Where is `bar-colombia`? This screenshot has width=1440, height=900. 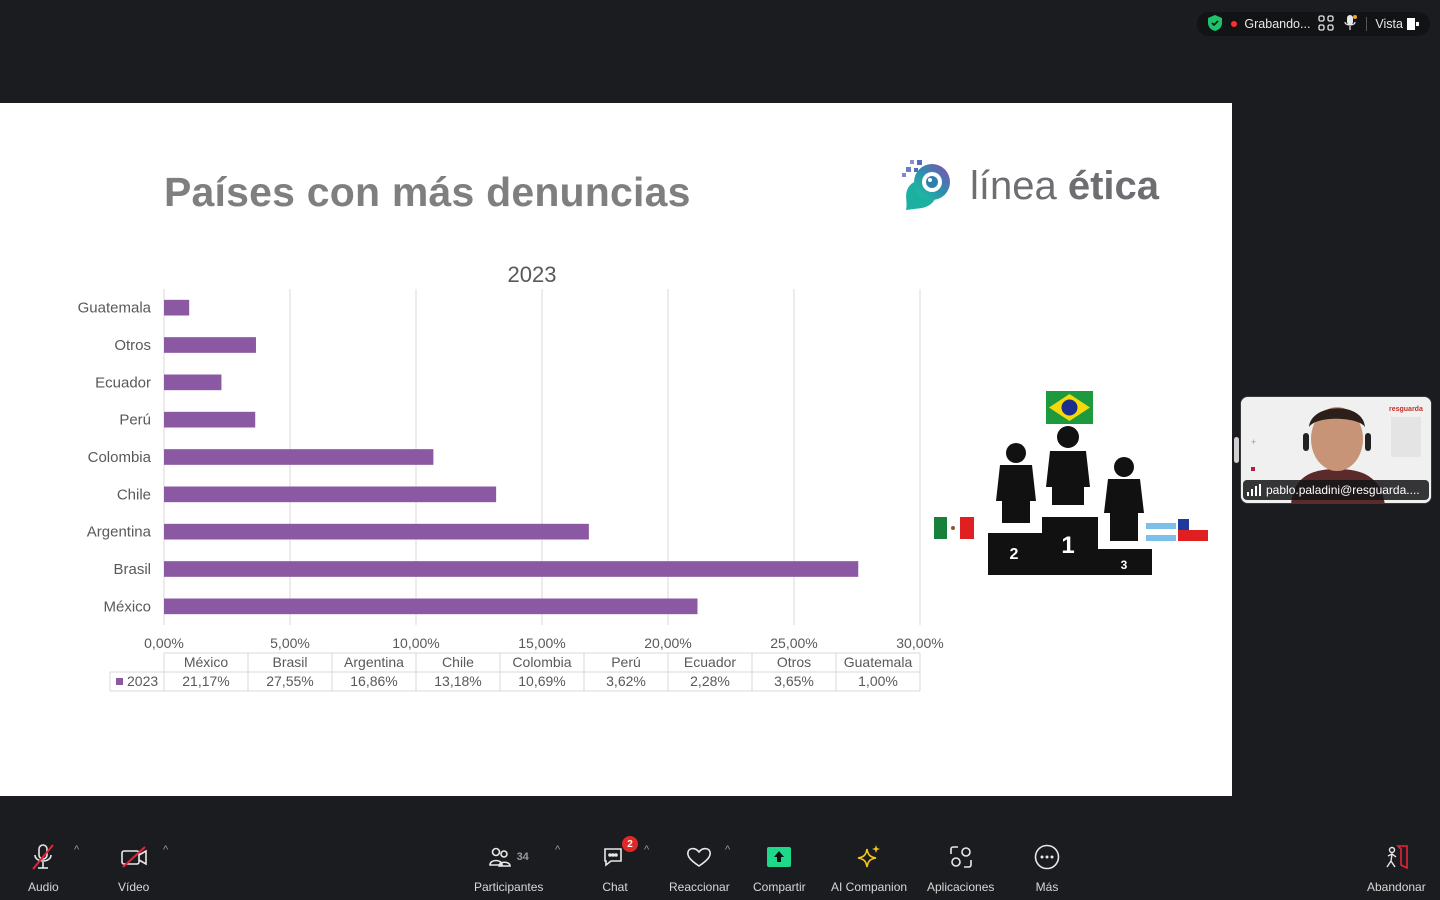 bar-colombia is located at coordinates (299, 457).